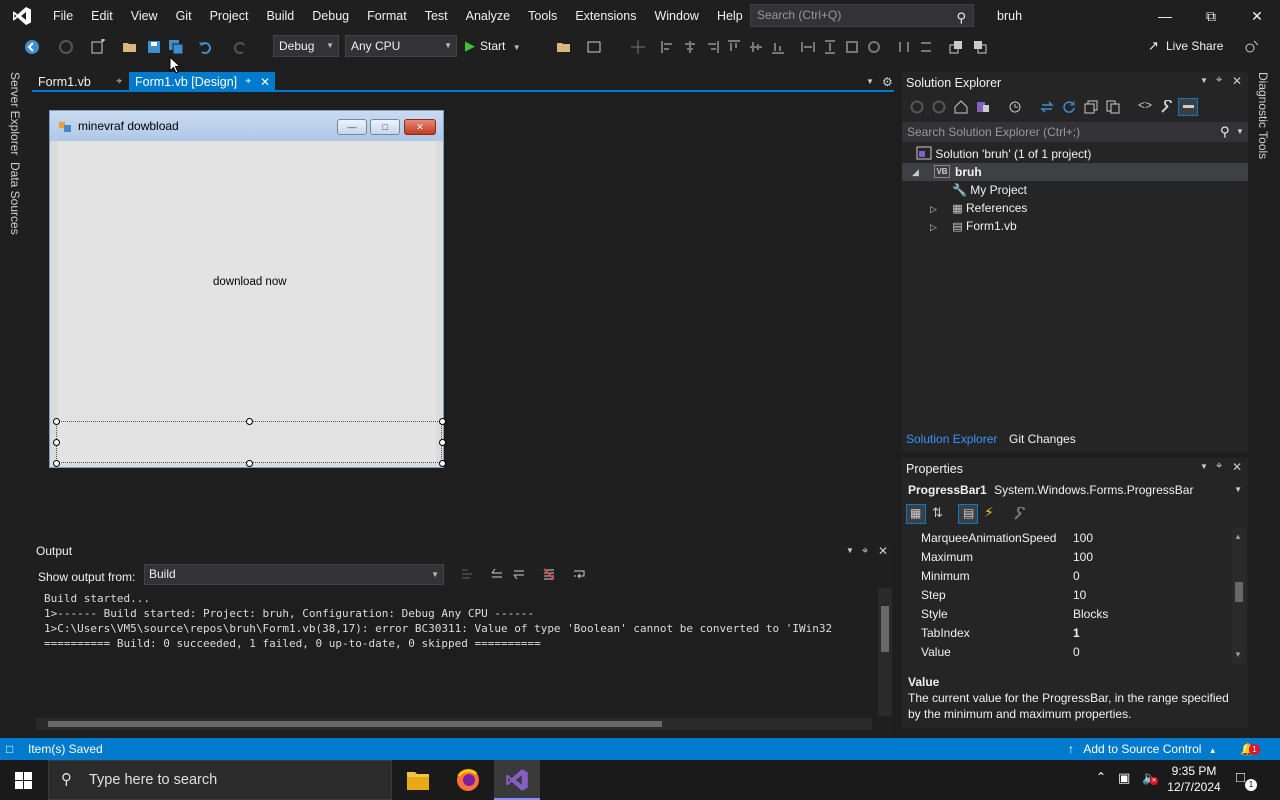  Describe the element at coordinates (205, 47) in the screenshot. I see `undo-icon` at that location.